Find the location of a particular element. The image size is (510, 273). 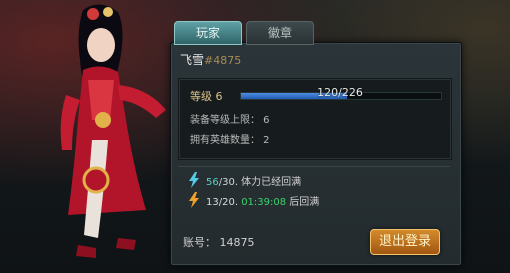

player-name: 飞雪 is located at coordinates (192, 60).